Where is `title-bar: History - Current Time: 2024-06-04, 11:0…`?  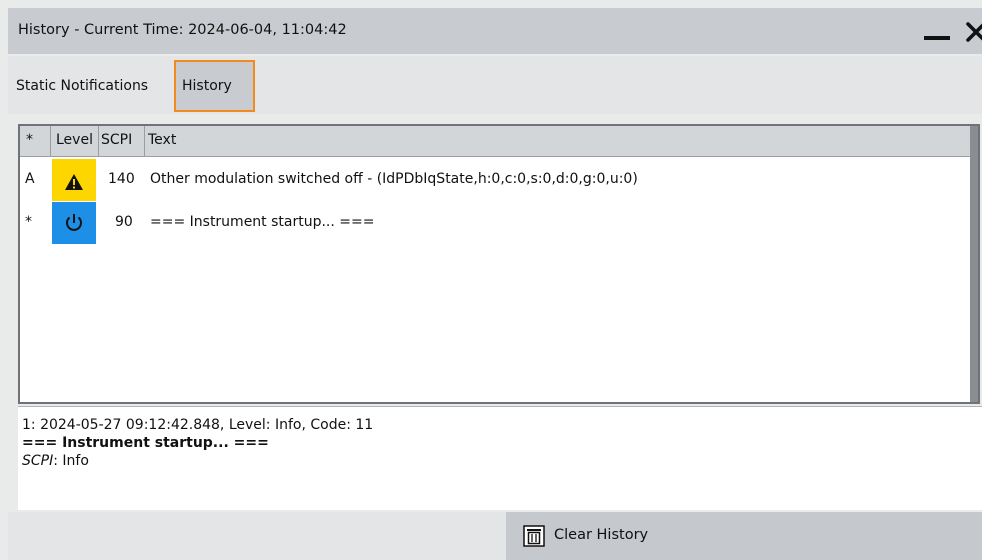
title-bar: History - Current Time: 2024-06-04, 11:0… is located at coordinates (495, 31).